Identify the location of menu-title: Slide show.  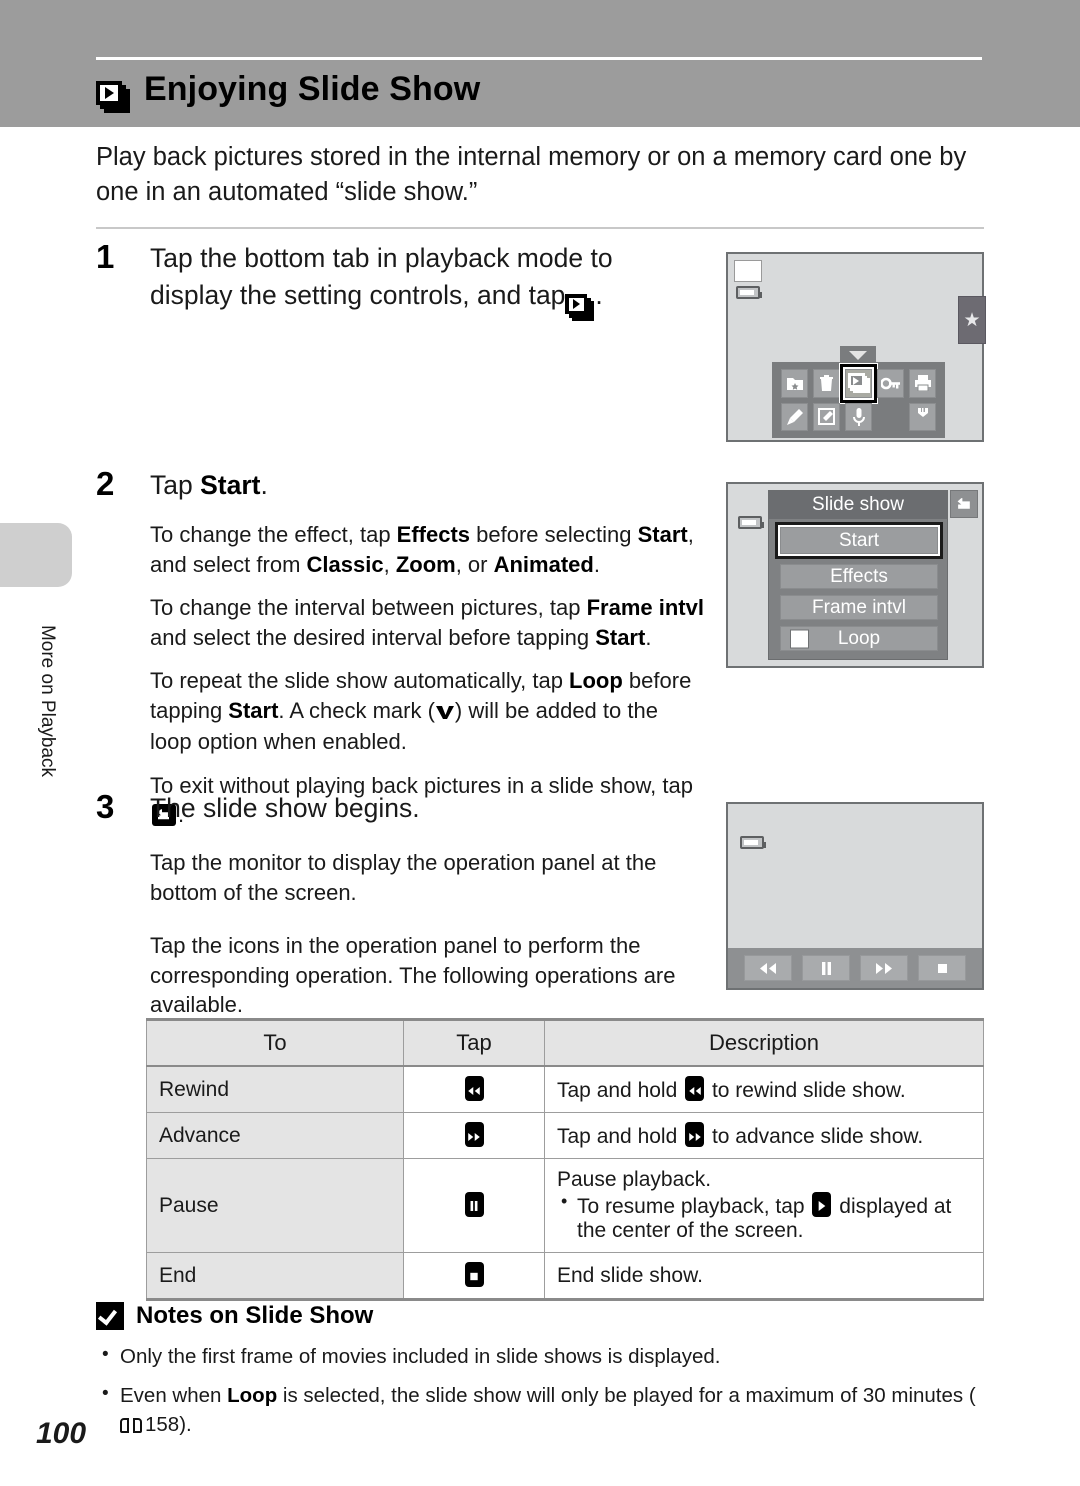
(858, 505).